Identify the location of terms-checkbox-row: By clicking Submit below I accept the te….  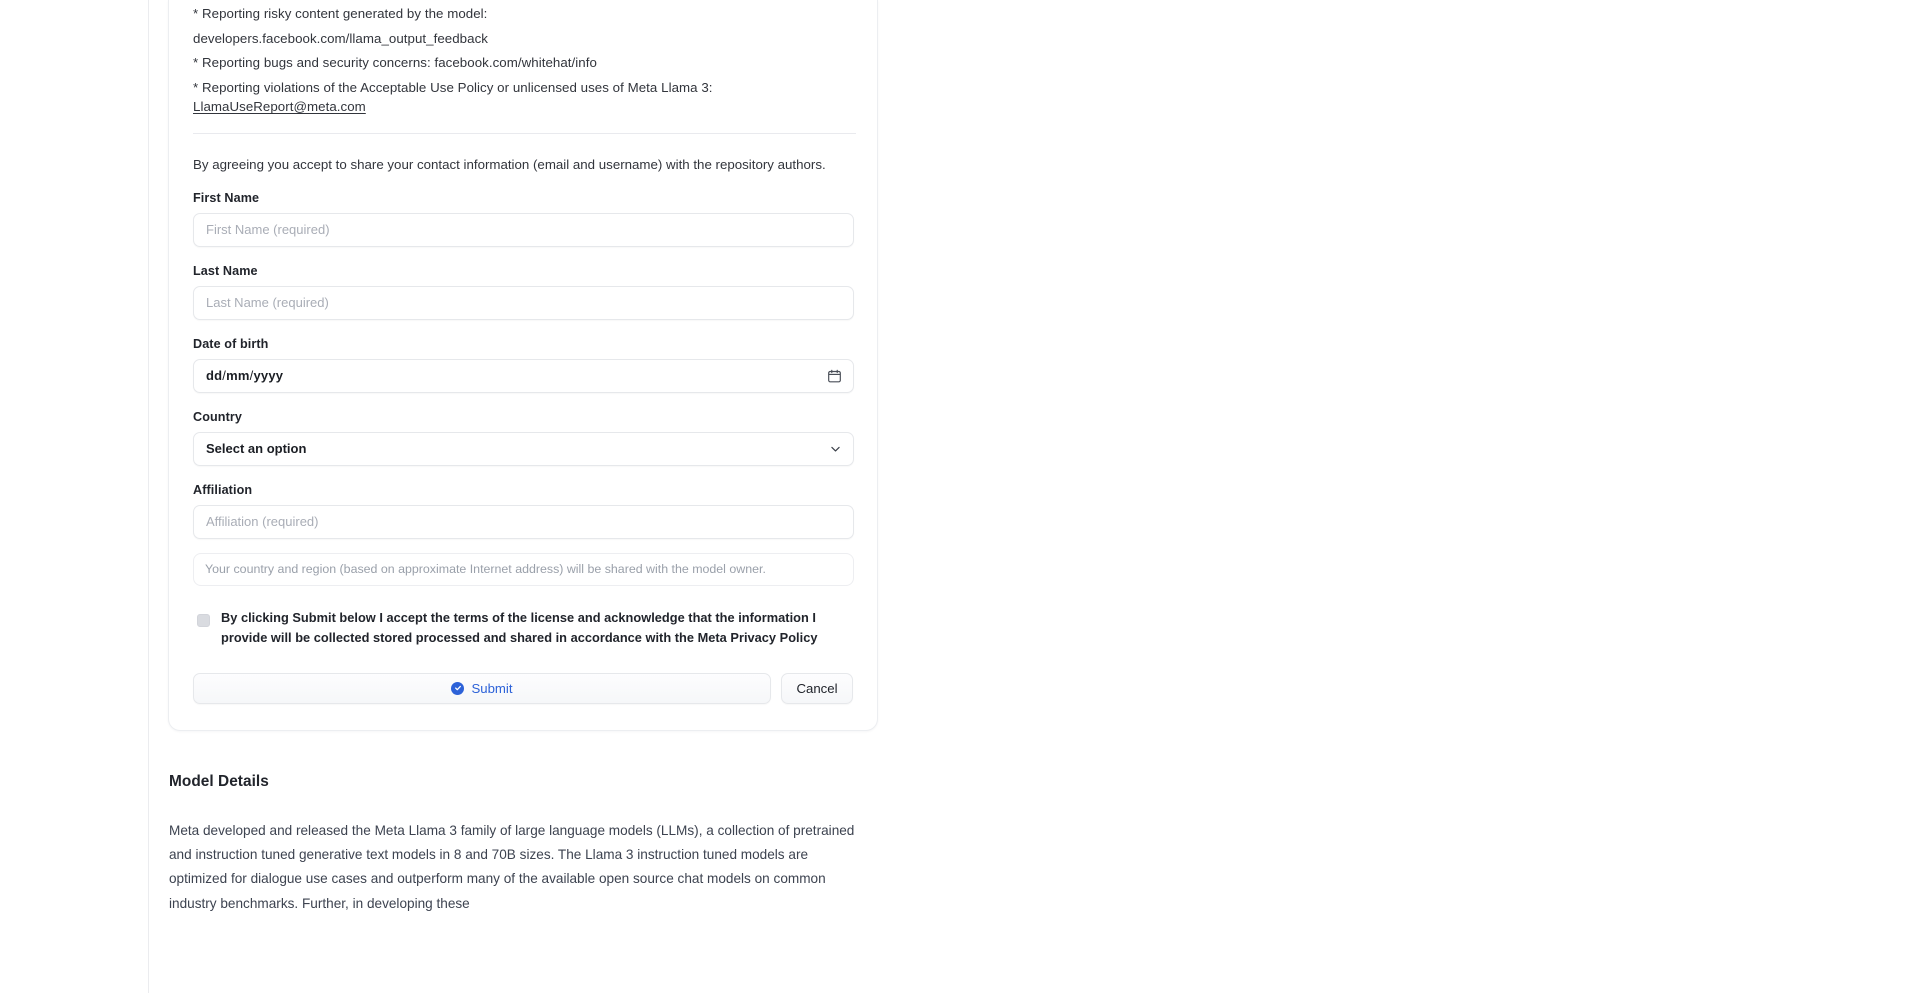
(523, 628).